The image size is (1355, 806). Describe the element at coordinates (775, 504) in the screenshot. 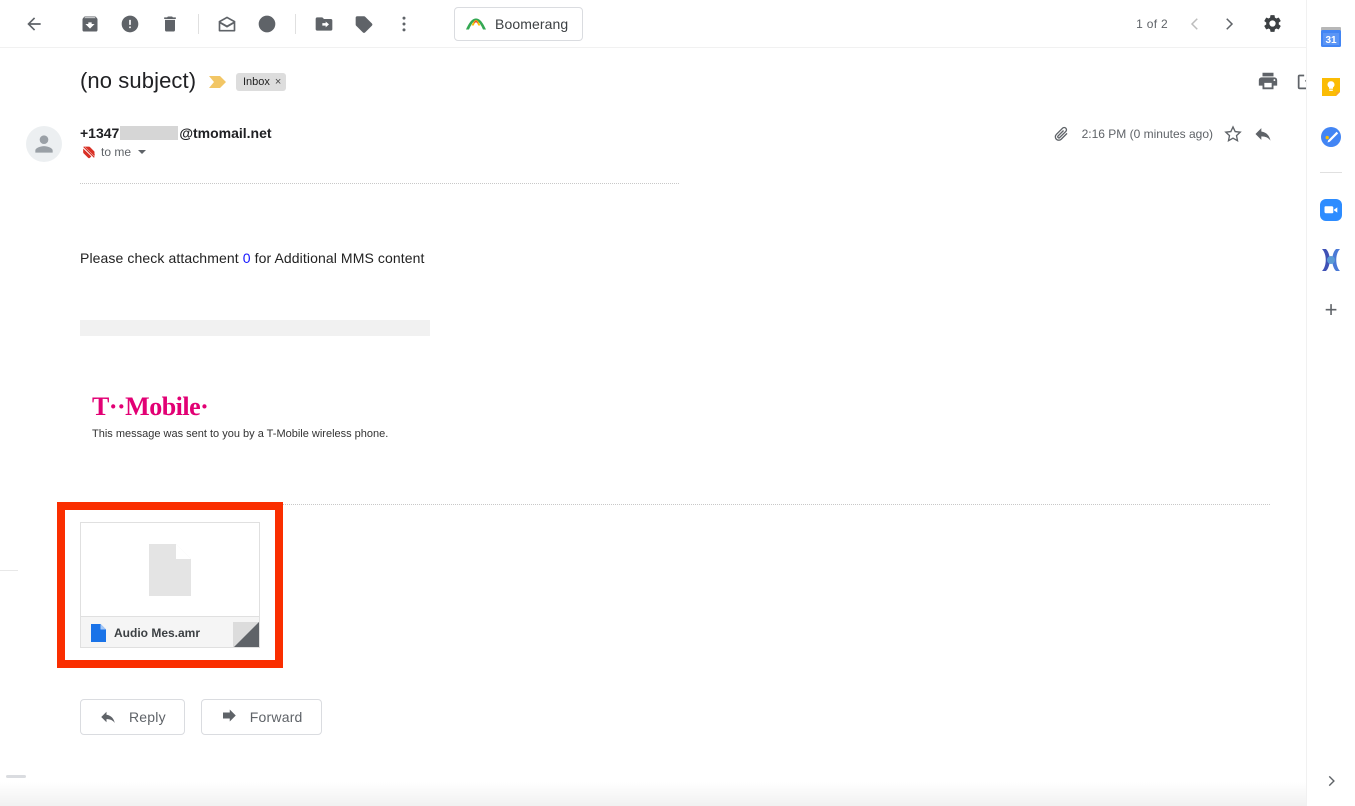

I see `attachment-divider` at that location.